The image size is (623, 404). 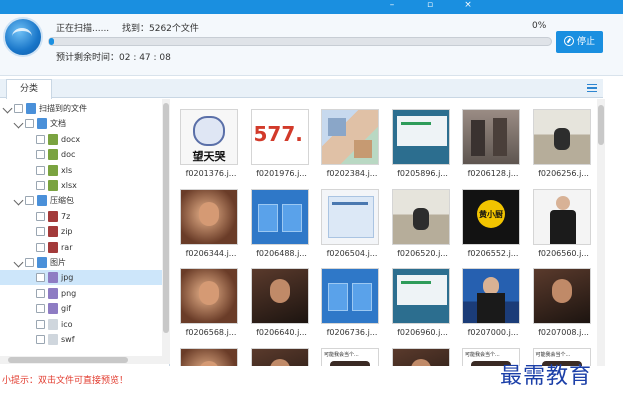 What do you see at coordinates (279, 137) in the screenshot?
I see `thumbnail-image: 577.` at bounding box center [279, 137].